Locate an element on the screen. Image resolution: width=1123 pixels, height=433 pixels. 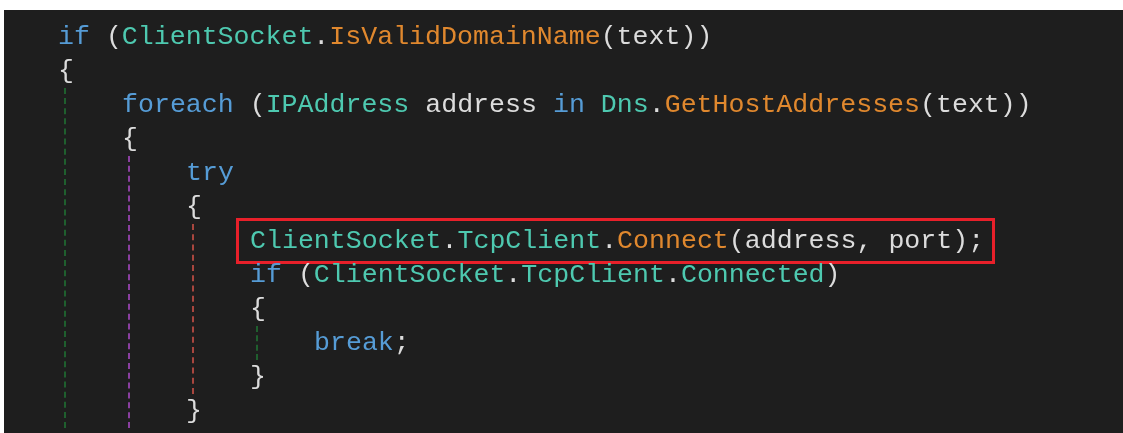
code-line: try is located at coordinates (210, 173).